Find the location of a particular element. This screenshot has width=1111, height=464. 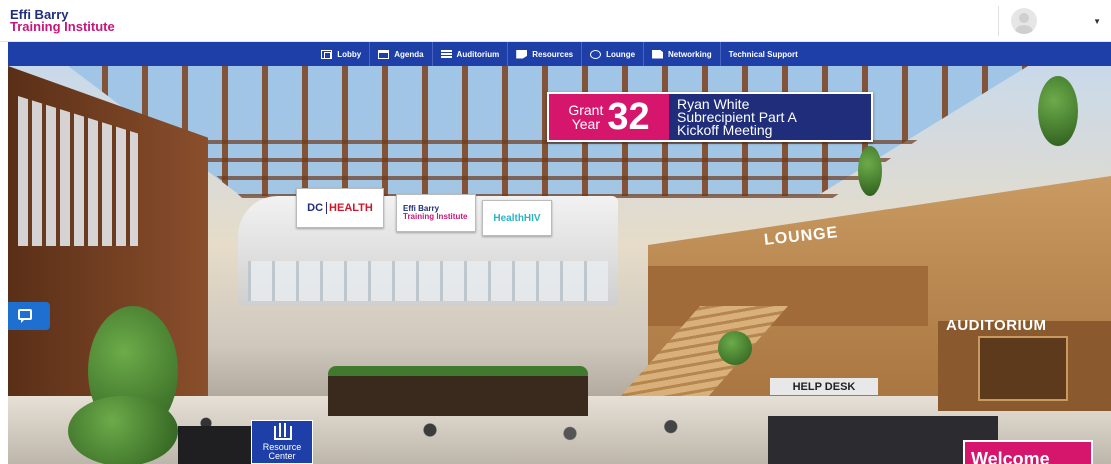

dc-health-text: HEALTH is located at coordinates (351, 208).